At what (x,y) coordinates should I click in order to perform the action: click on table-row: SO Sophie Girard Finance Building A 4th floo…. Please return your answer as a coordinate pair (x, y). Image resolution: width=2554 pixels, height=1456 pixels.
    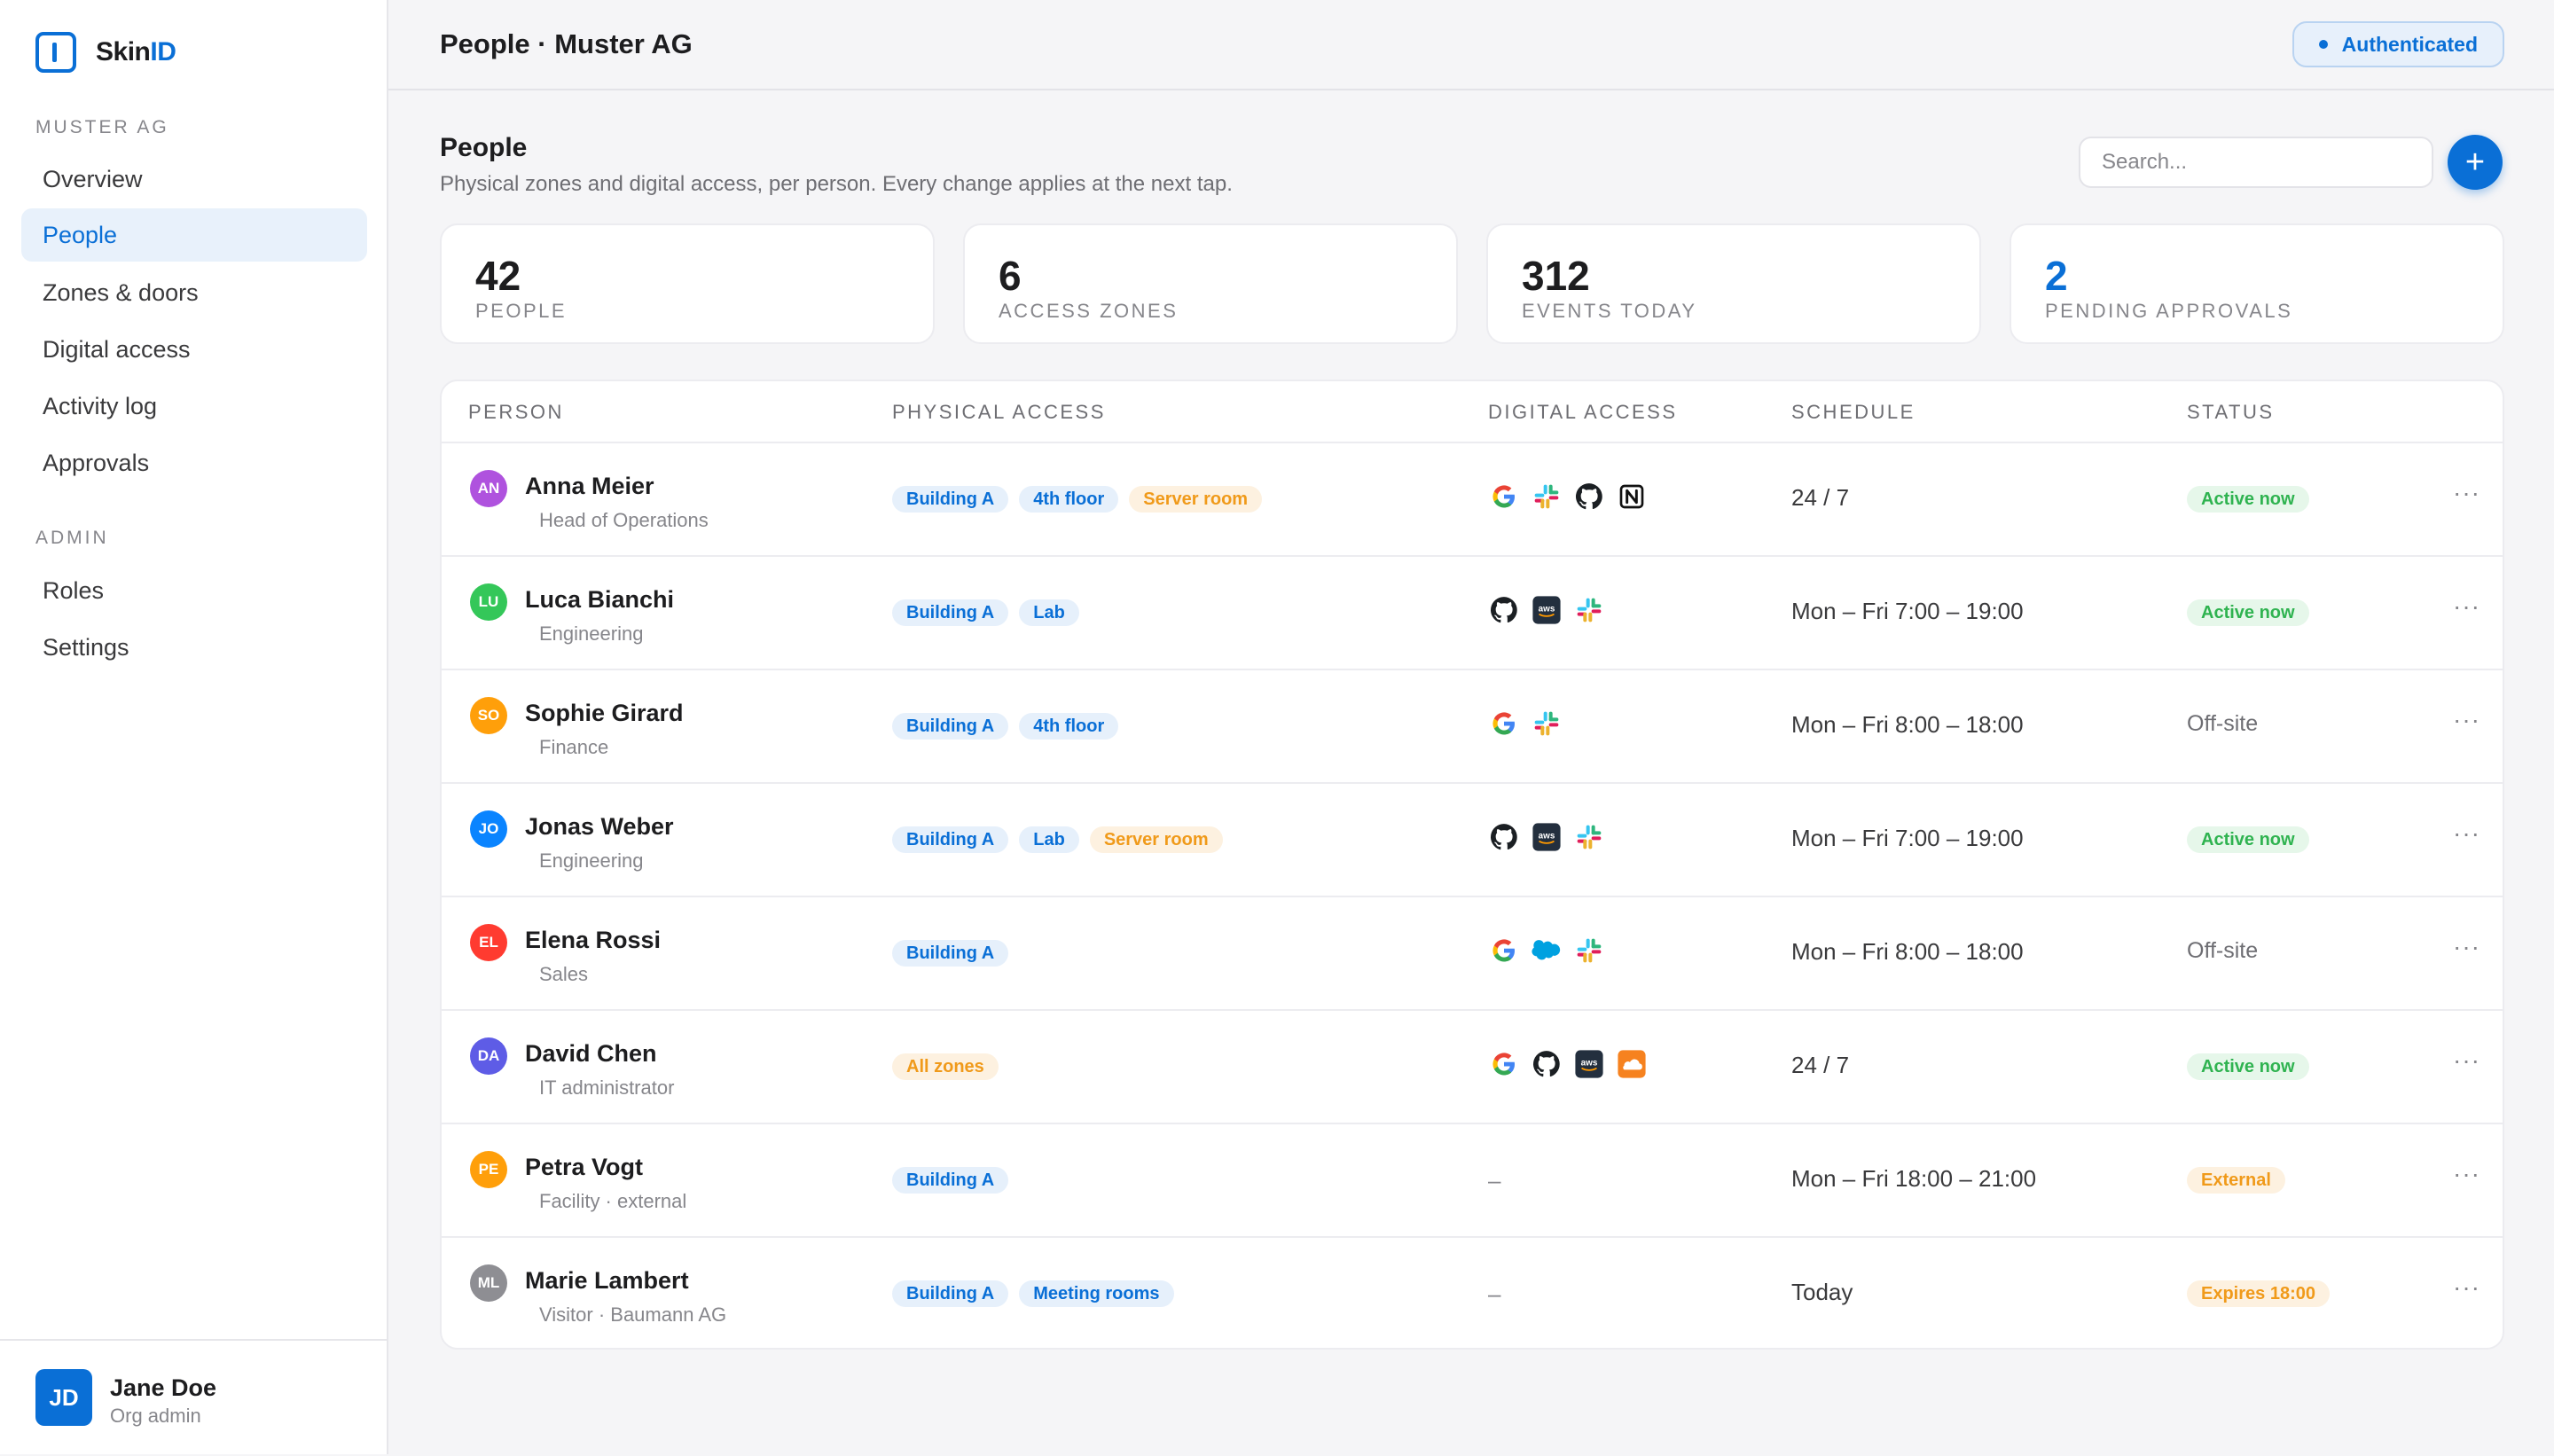
    Looking at the image, I should click on (1472, 727).